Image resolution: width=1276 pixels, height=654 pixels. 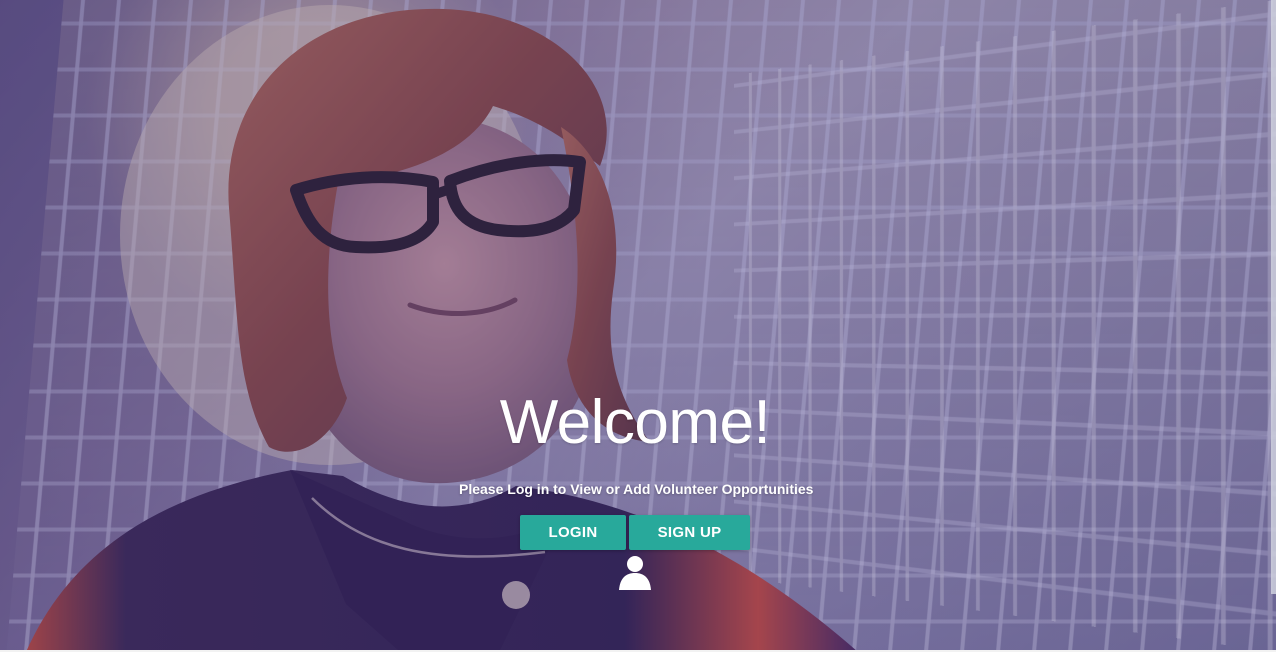 What do you see at coordinates (635, 573) in the screenshot?
I see `user-icon` at bounding box center [635, 573].